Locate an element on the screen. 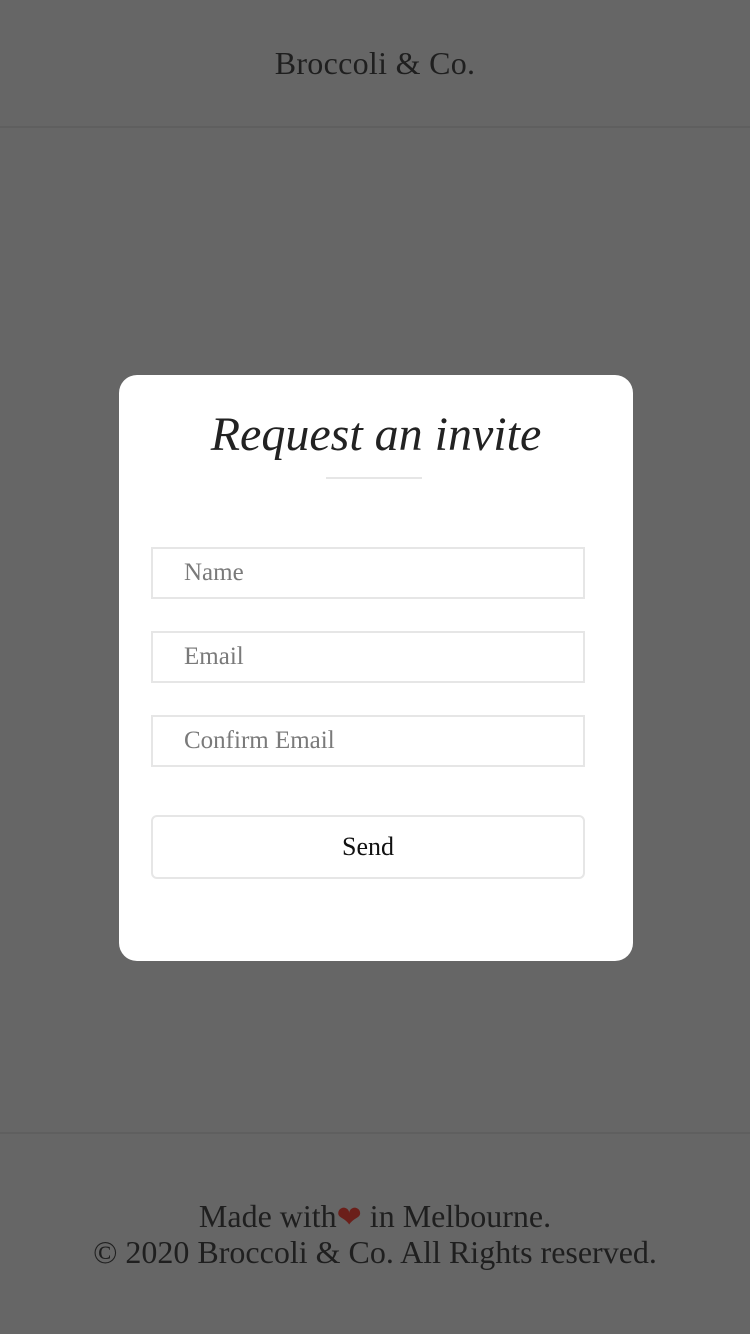 The image size is (750, 1334). name-field is located at coordinates (368, 573).